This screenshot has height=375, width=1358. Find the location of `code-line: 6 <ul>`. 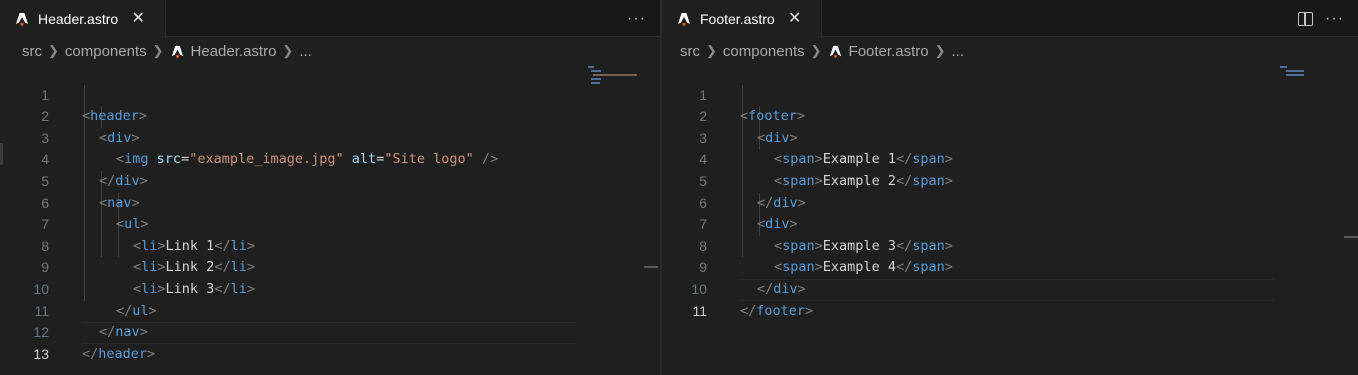

code-line: 6 <ul> is located at coordinates (330, 202).